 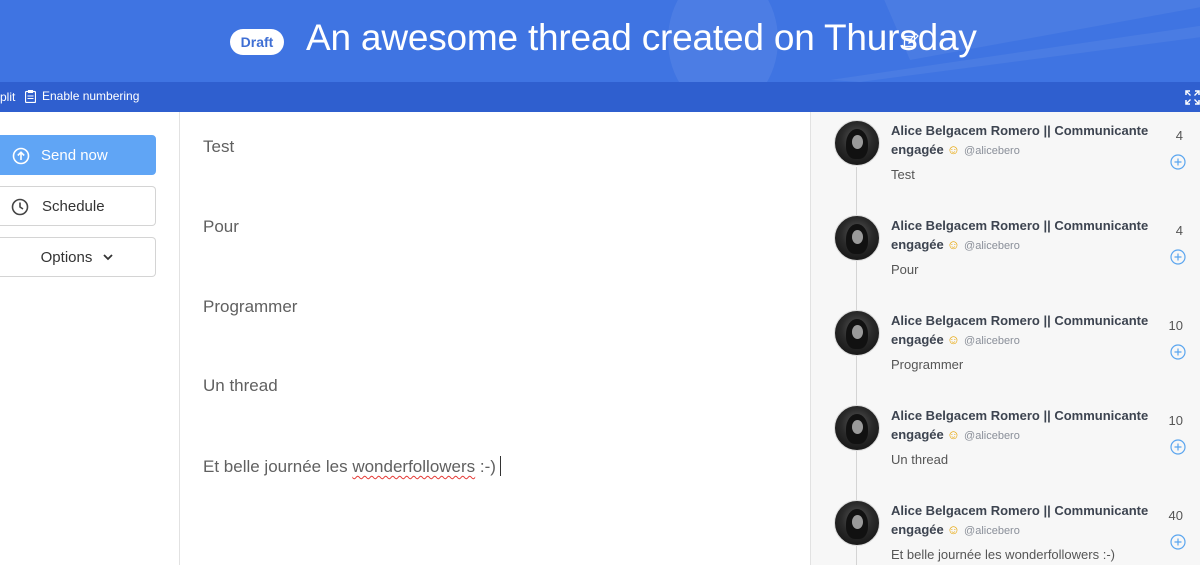 What do you see at coordinates (66, 257) in the screenshot?
I see `options-label: Options` at bounding box center [66, 257].